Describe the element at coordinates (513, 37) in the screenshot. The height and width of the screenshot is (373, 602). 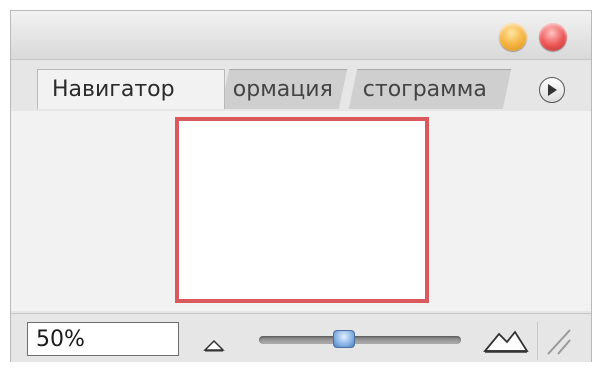
I see `minimize-icon` at that location.